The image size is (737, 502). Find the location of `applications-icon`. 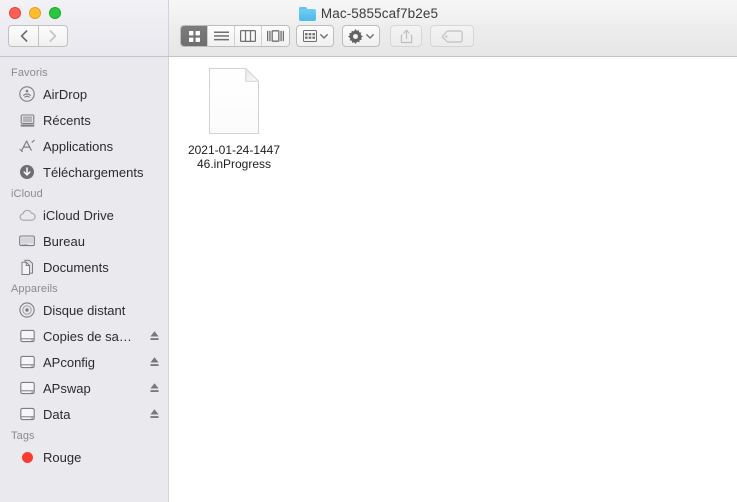

applications-icon is located at coordinates (27, 146).